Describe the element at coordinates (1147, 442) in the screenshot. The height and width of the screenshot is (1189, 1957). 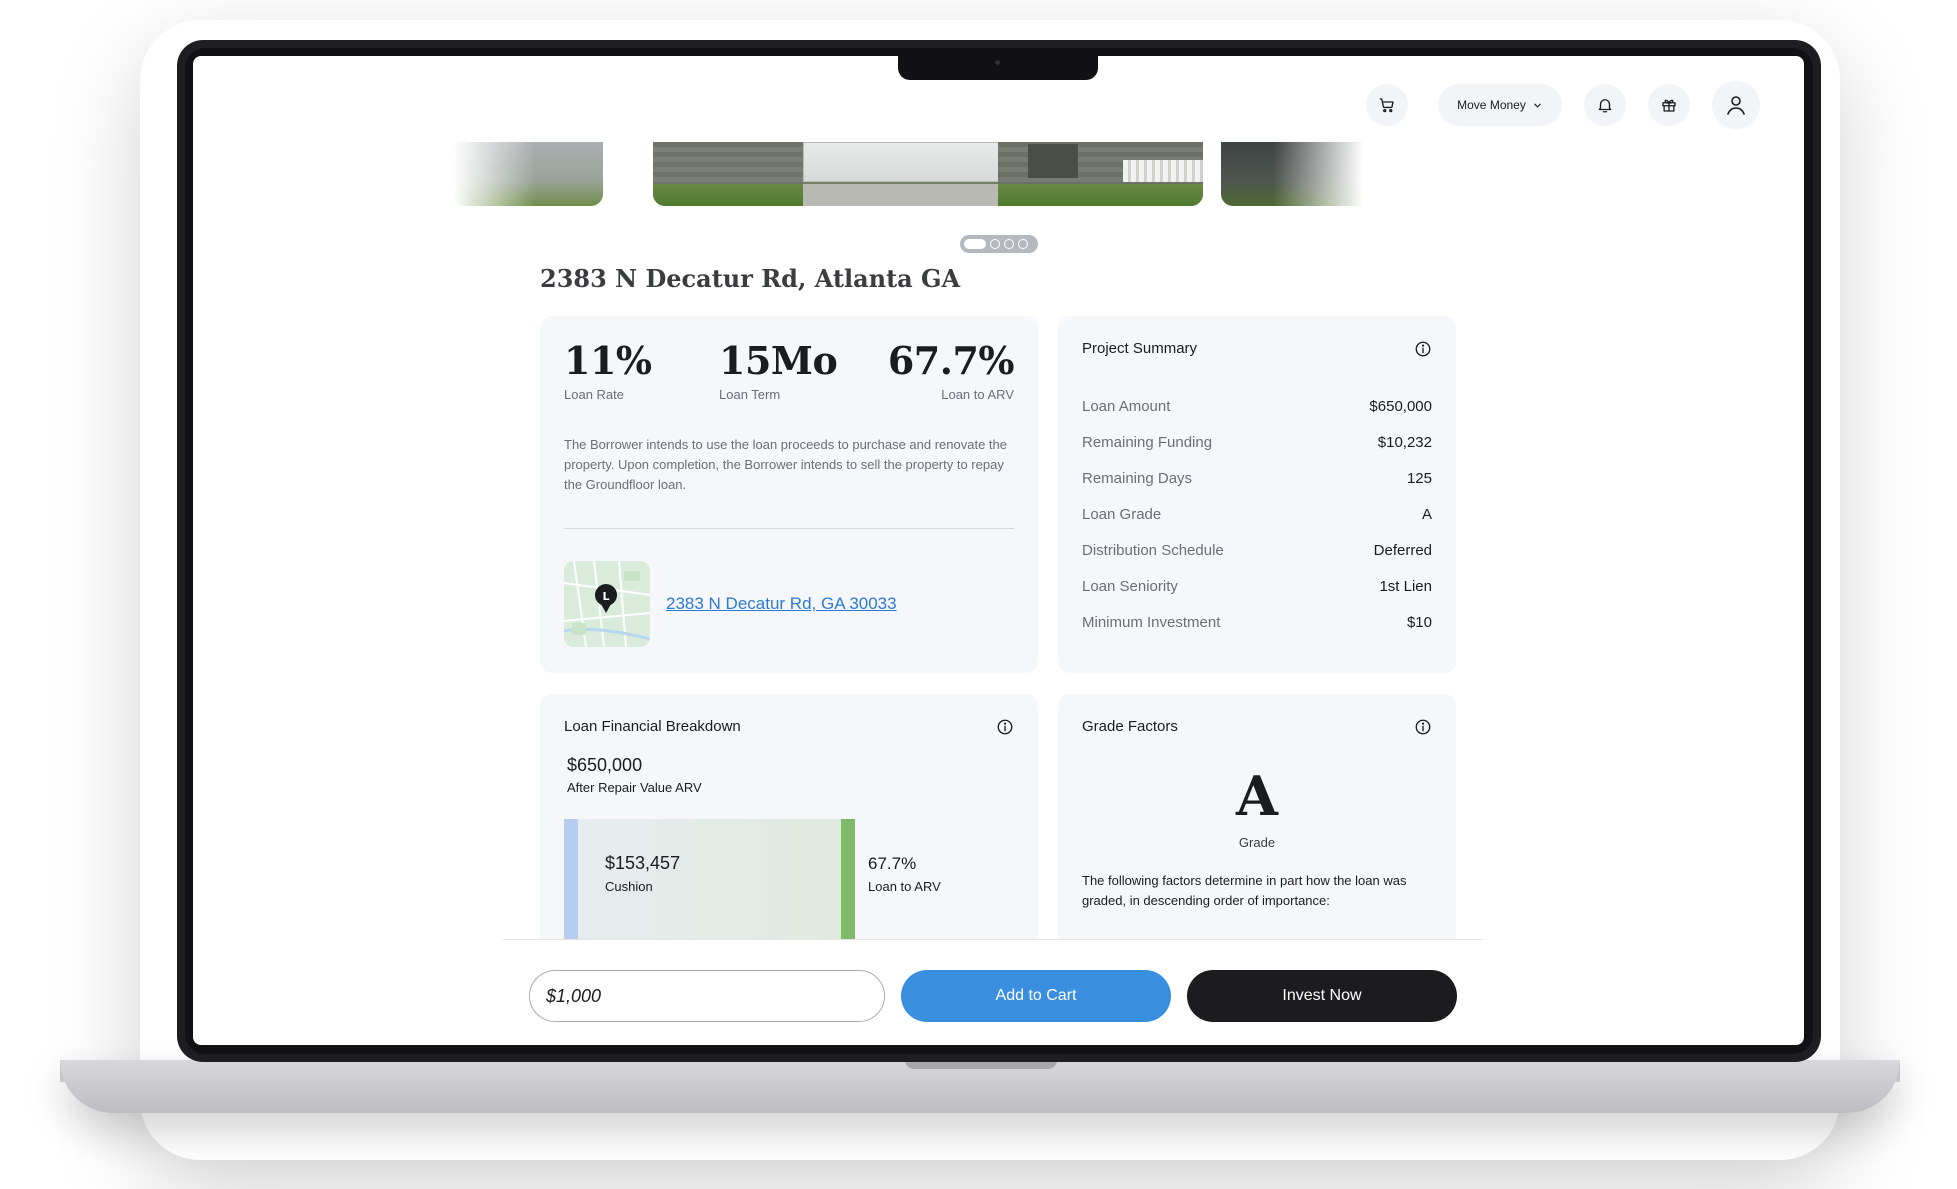
I see `summary-label: Remaining Funding` at that location.